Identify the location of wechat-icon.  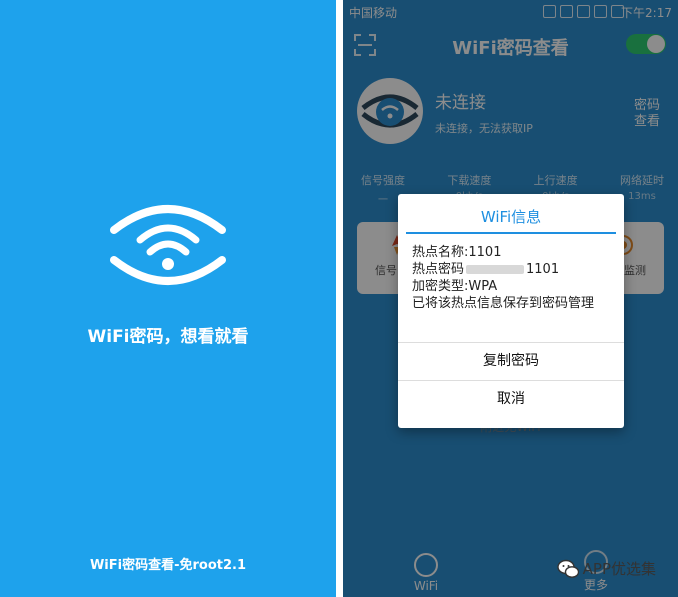
(567, 568).